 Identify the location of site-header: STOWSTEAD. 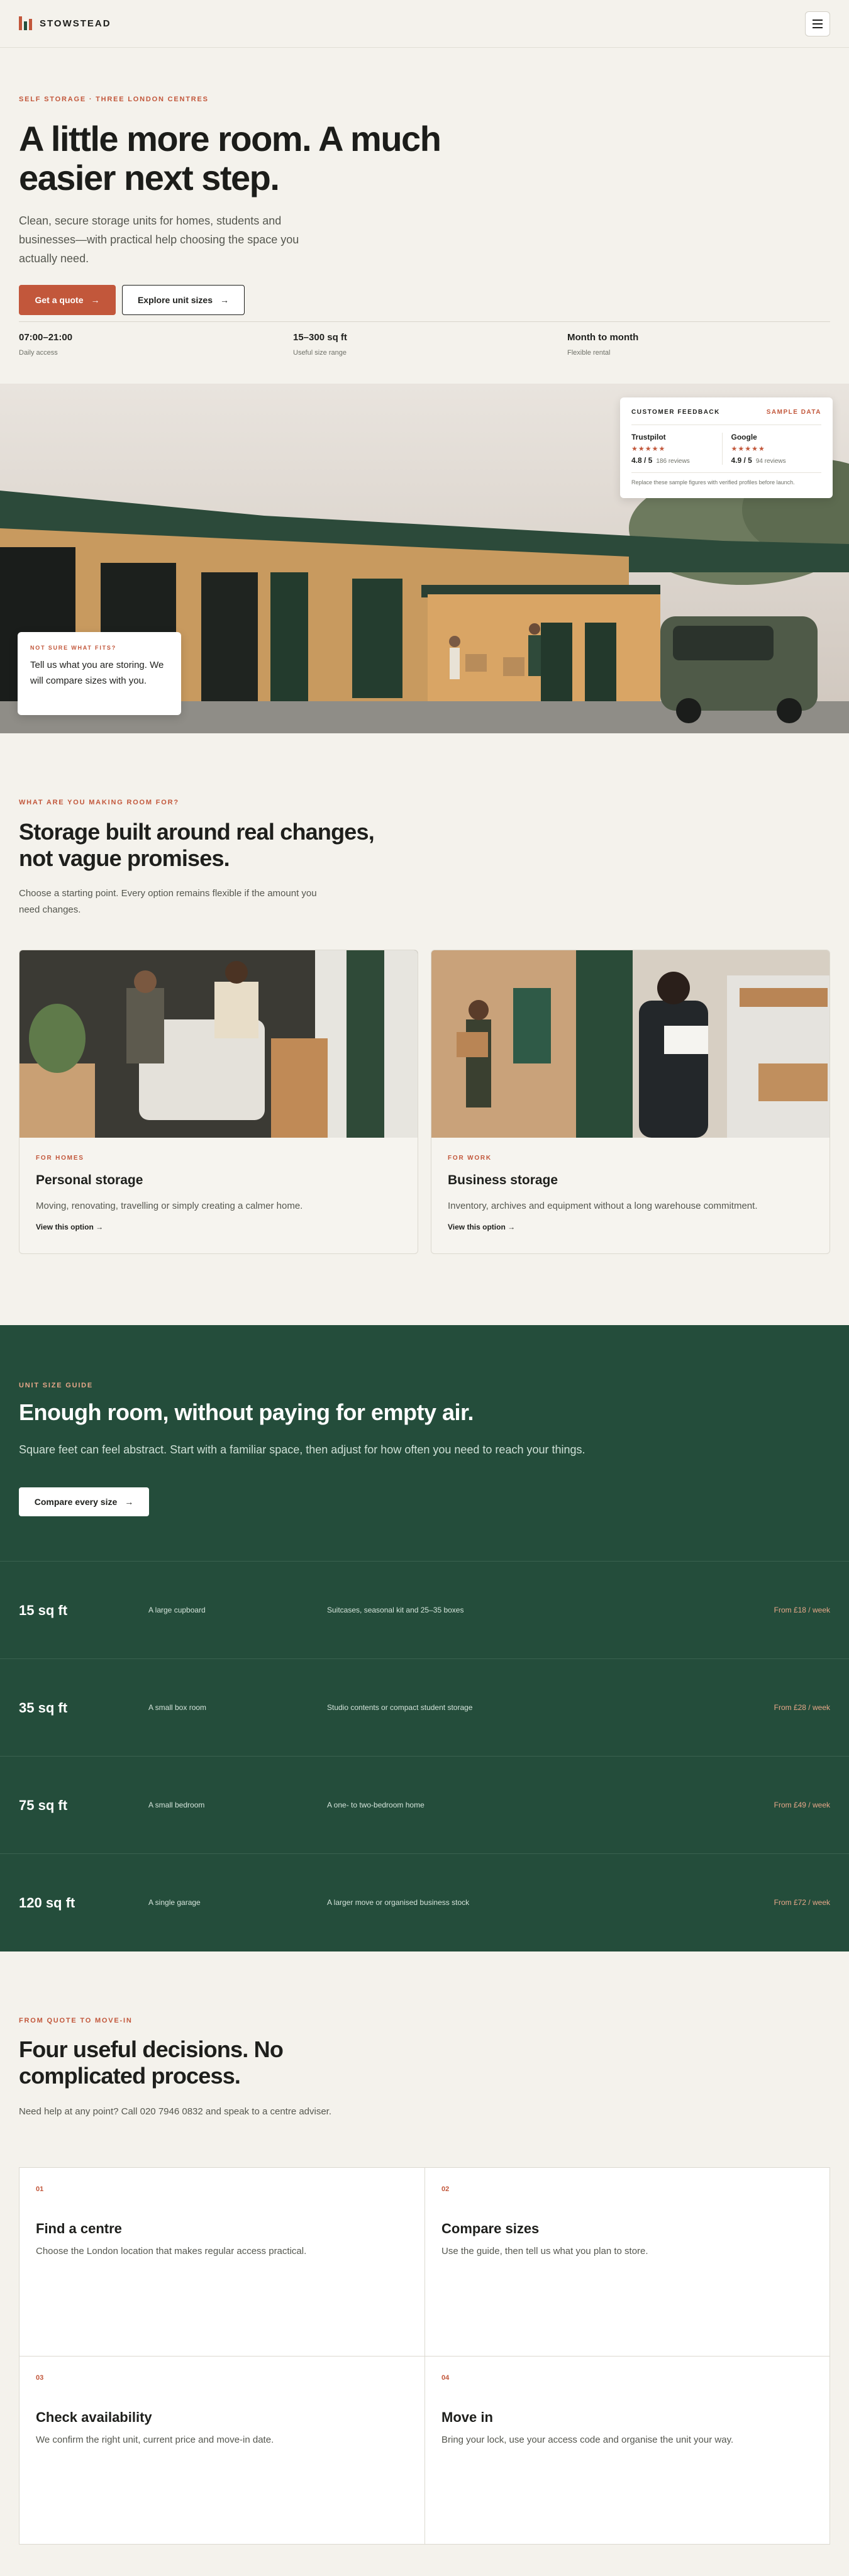
(425, 24).